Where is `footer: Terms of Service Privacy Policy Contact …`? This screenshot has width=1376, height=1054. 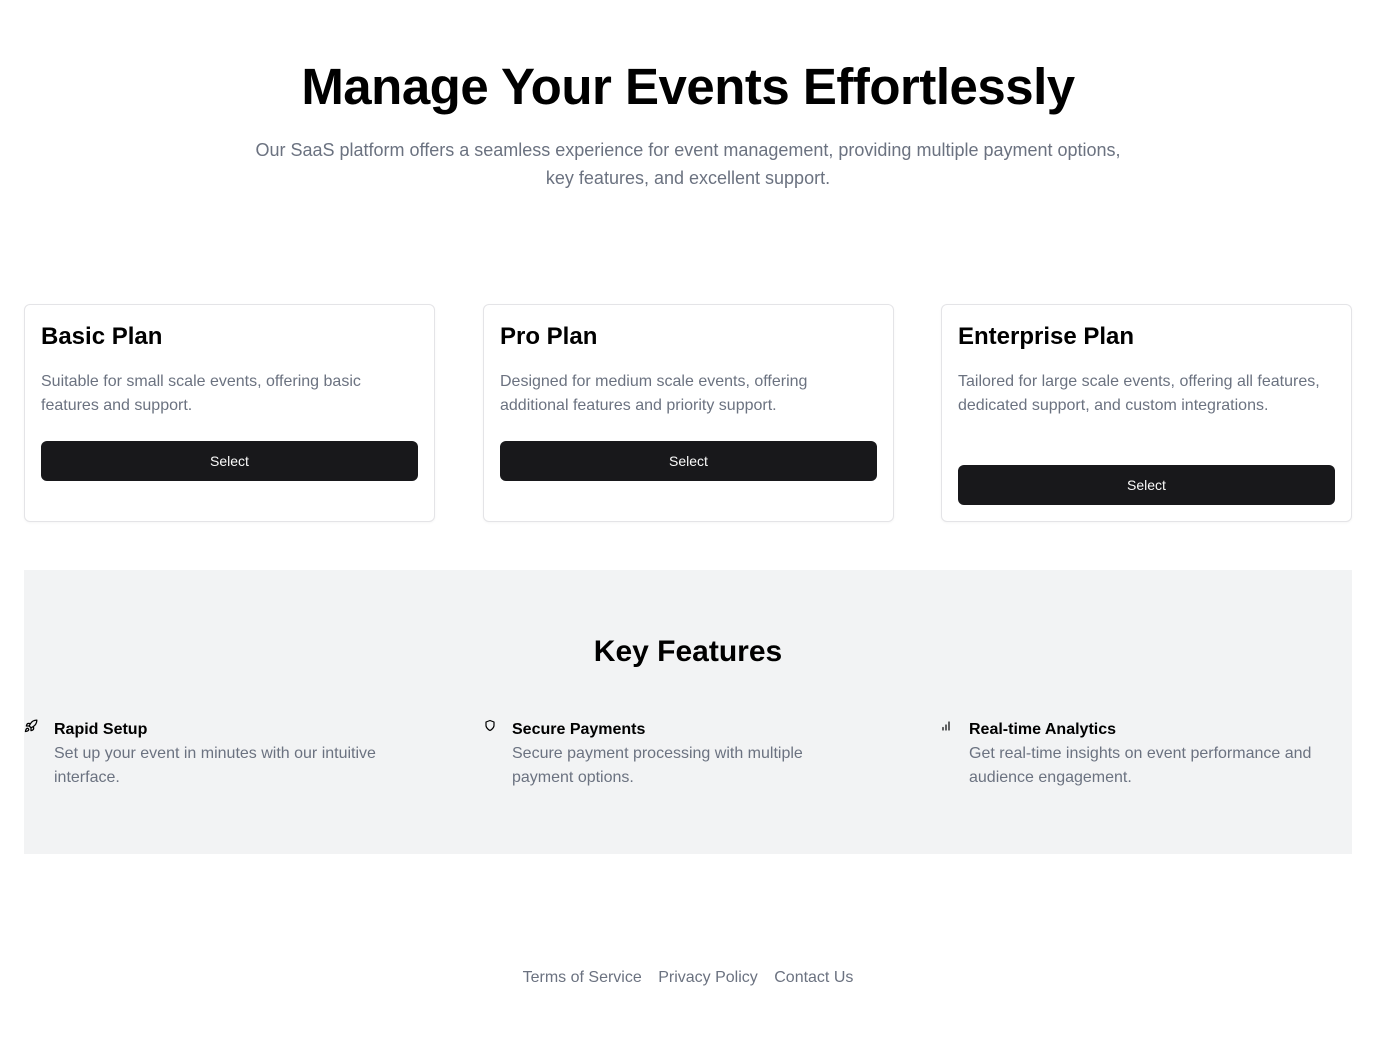
footer: Terms of Service Privacy Policy Contact … is located at coordinates (688, 978).